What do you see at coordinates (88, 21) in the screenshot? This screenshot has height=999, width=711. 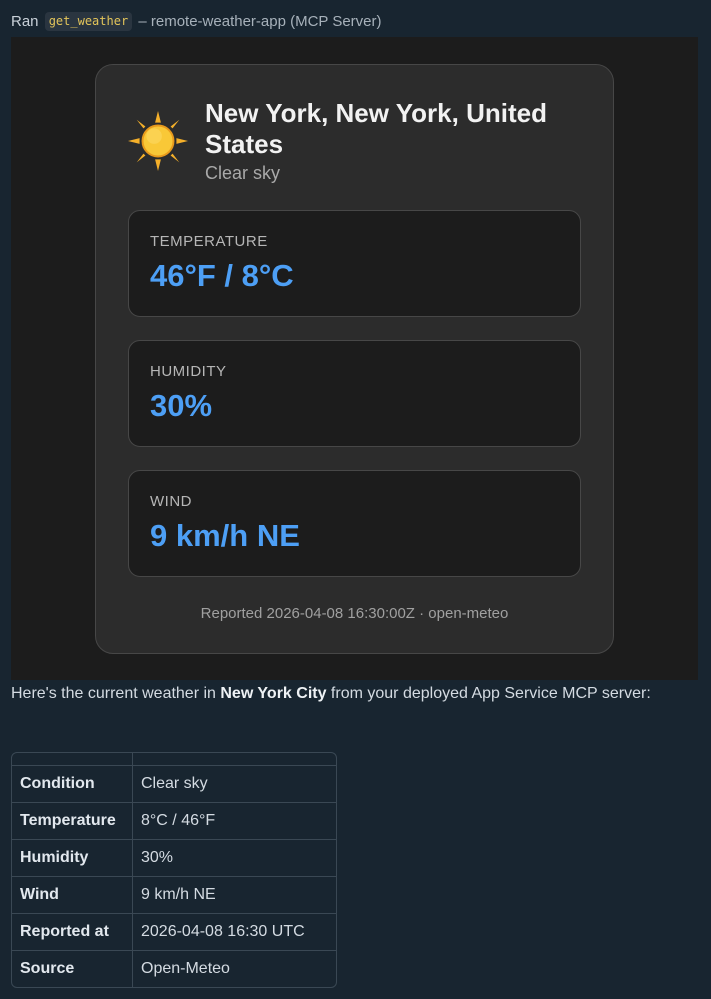 I see `tool-name: get_weather` at bounding box center [88, 21].